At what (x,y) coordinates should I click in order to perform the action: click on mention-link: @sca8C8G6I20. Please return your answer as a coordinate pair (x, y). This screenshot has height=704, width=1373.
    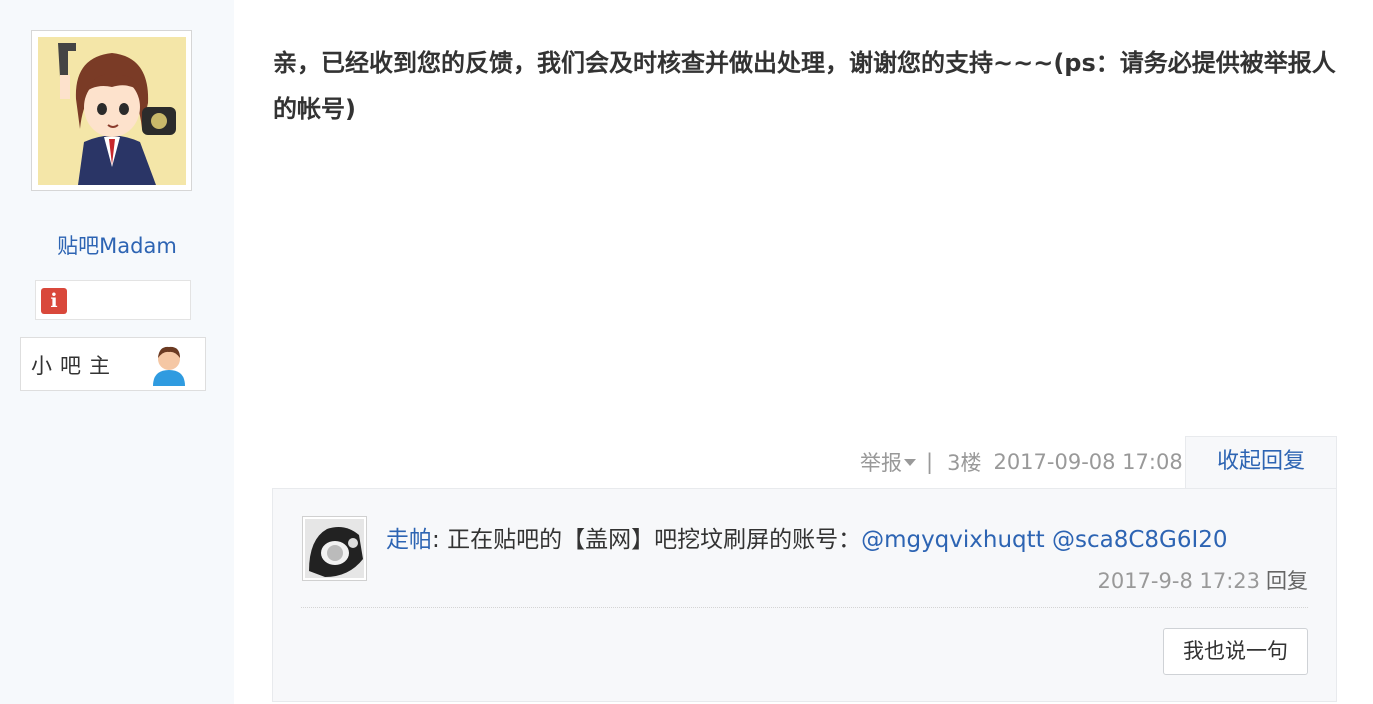
    Looking at the image, I should click on (1140, 540).